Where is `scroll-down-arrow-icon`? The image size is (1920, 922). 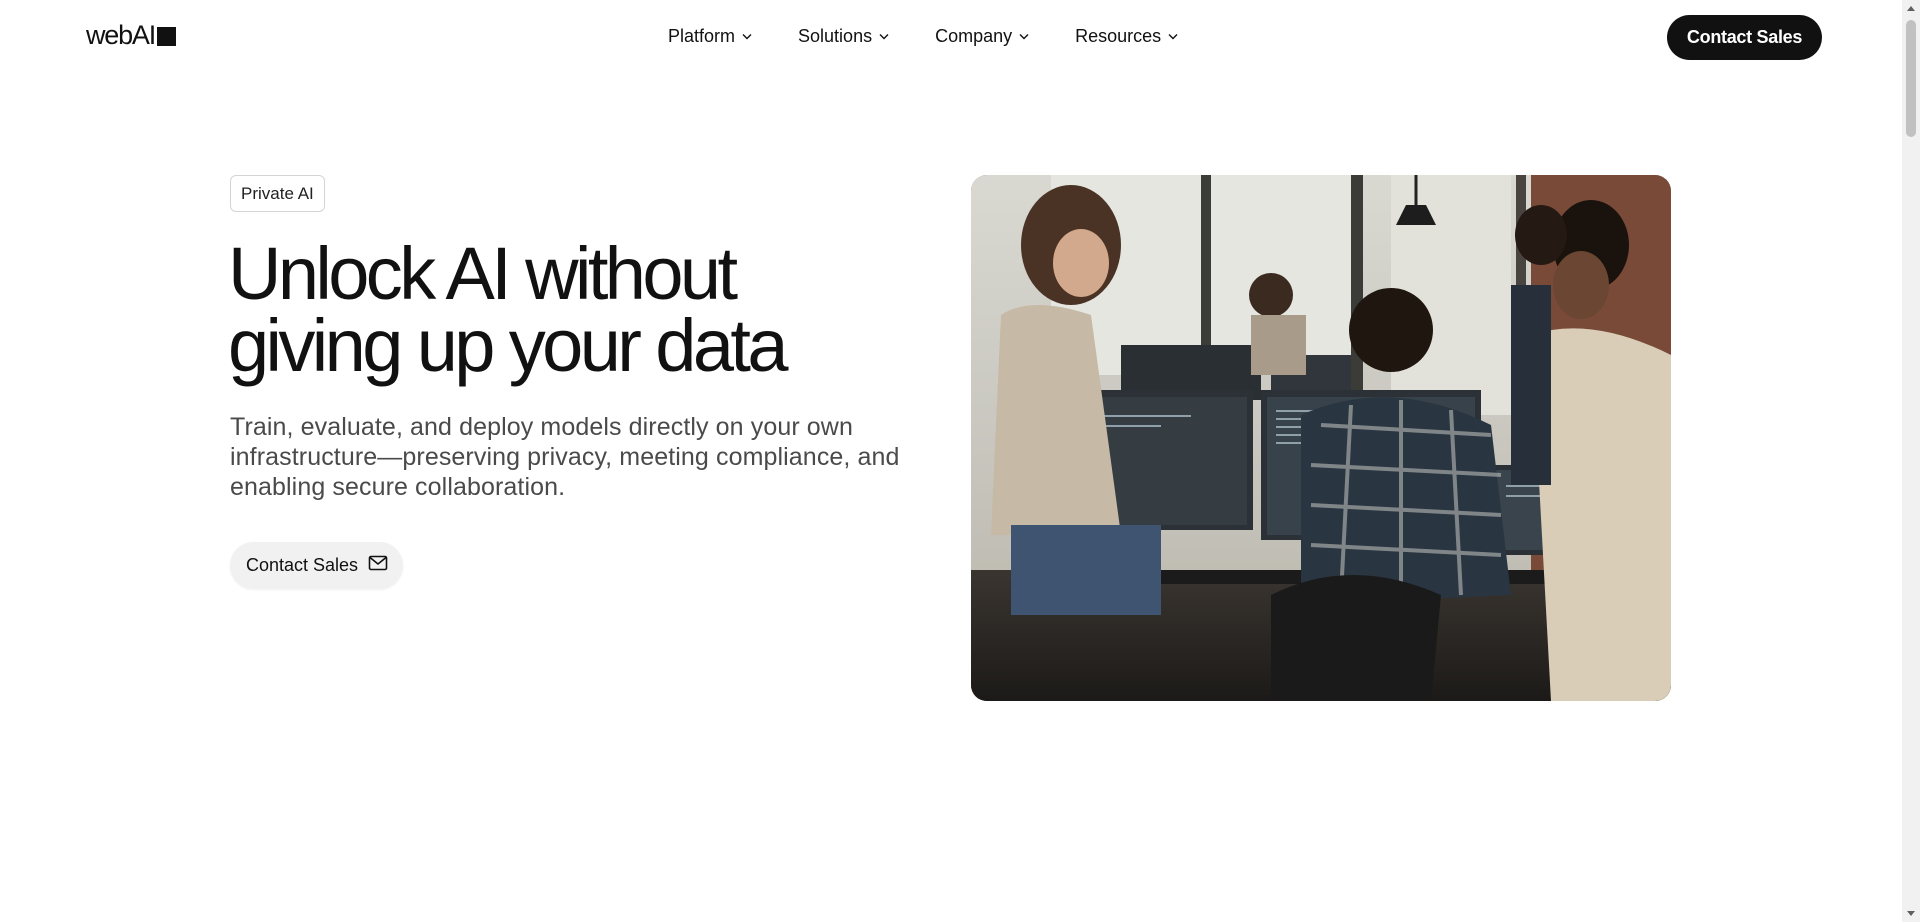 scroll-down-arrow-icon is located at coordinates (1911, 913).